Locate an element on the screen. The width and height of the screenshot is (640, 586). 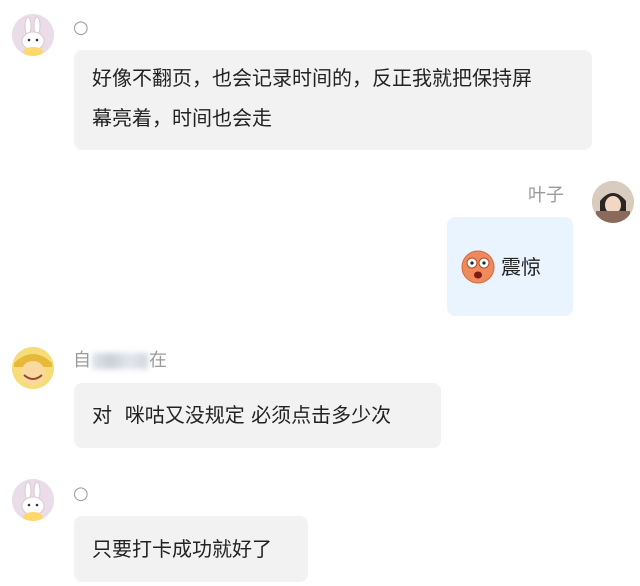
avatar-girl is located at coordinates (613, 202).